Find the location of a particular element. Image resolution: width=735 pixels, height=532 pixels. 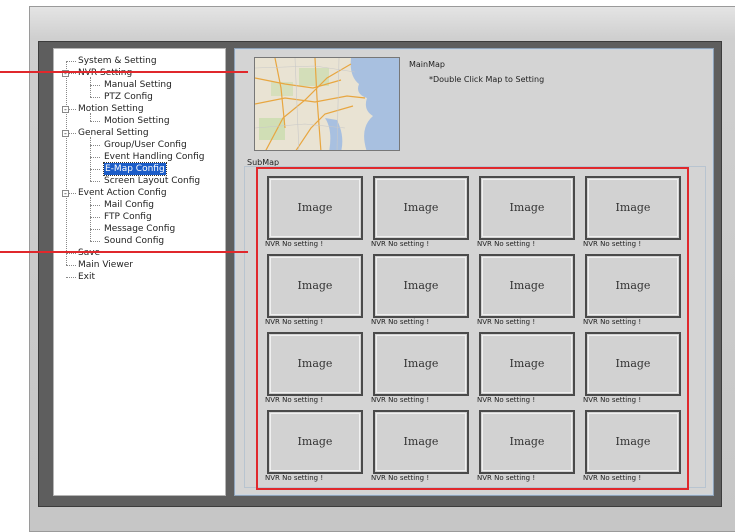

tree-item: Exit is located at coordinates (139, 277).